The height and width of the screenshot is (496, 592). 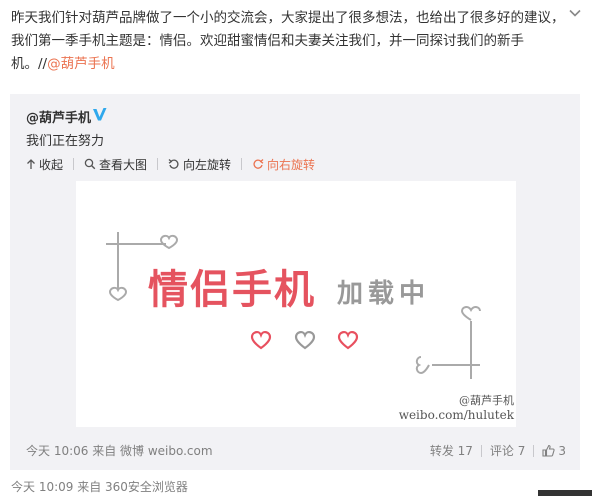 I want to click on collapse-button: 收起, so click(x=44, y=164).